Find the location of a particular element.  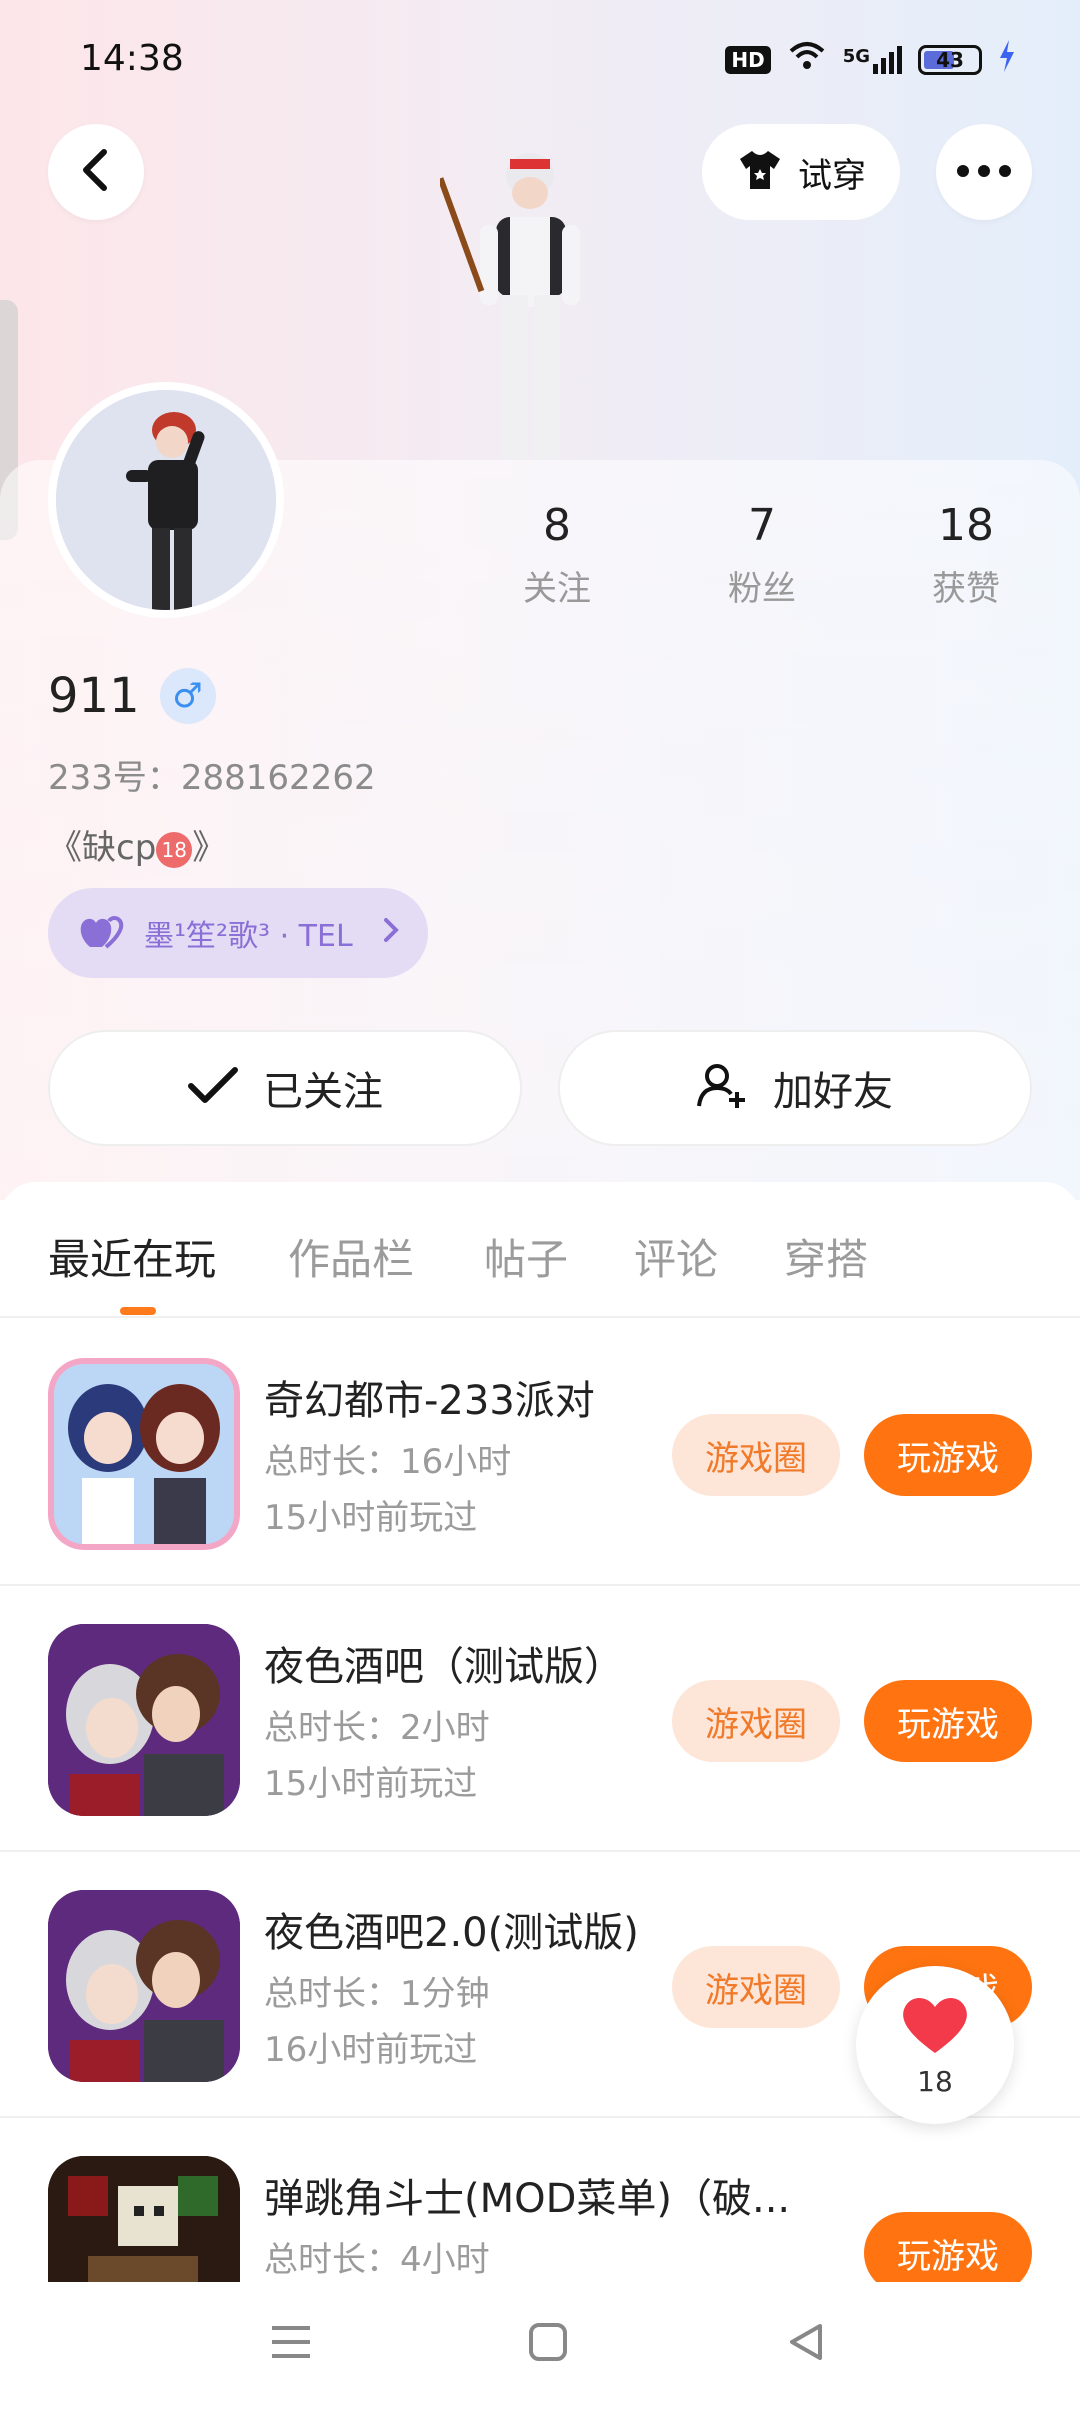

menu-icon is located at coordinates (291, 2344).